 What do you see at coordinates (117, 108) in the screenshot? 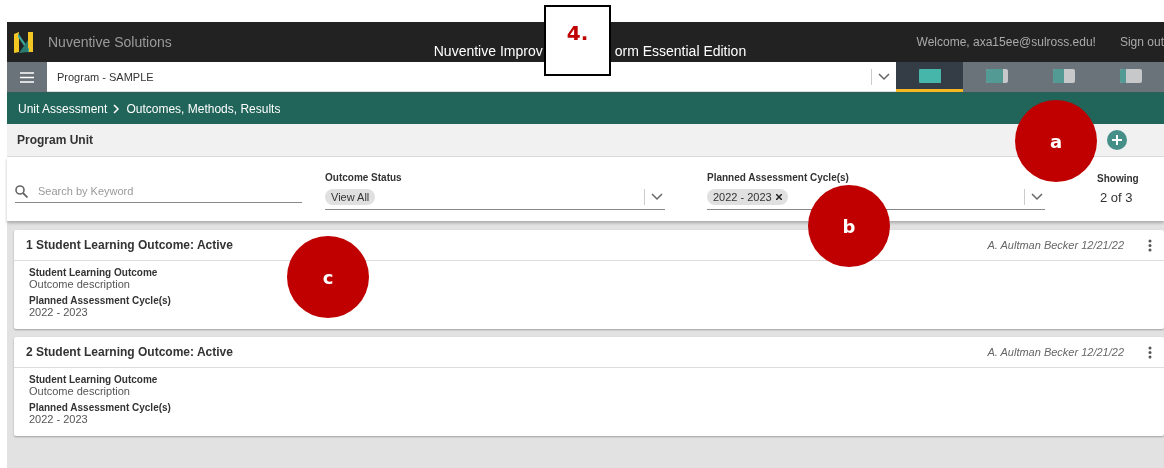
I see `chevron-right-icon` at bounding box center [117, 108].